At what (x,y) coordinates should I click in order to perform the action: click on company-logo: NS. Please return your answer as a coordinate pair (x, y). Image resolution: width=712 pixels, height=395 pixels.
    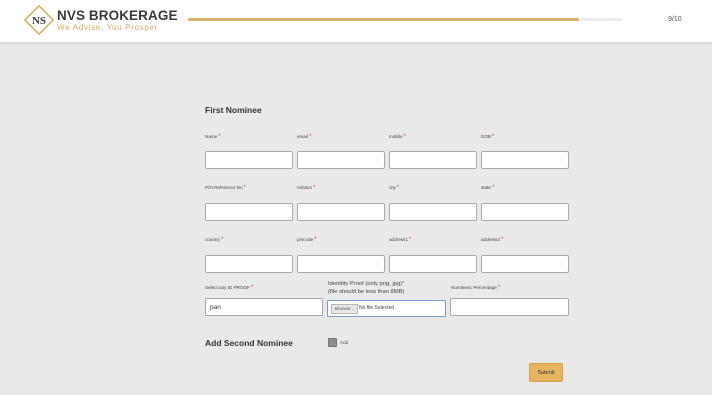
    Looking at the image, I should click on (39, 20).